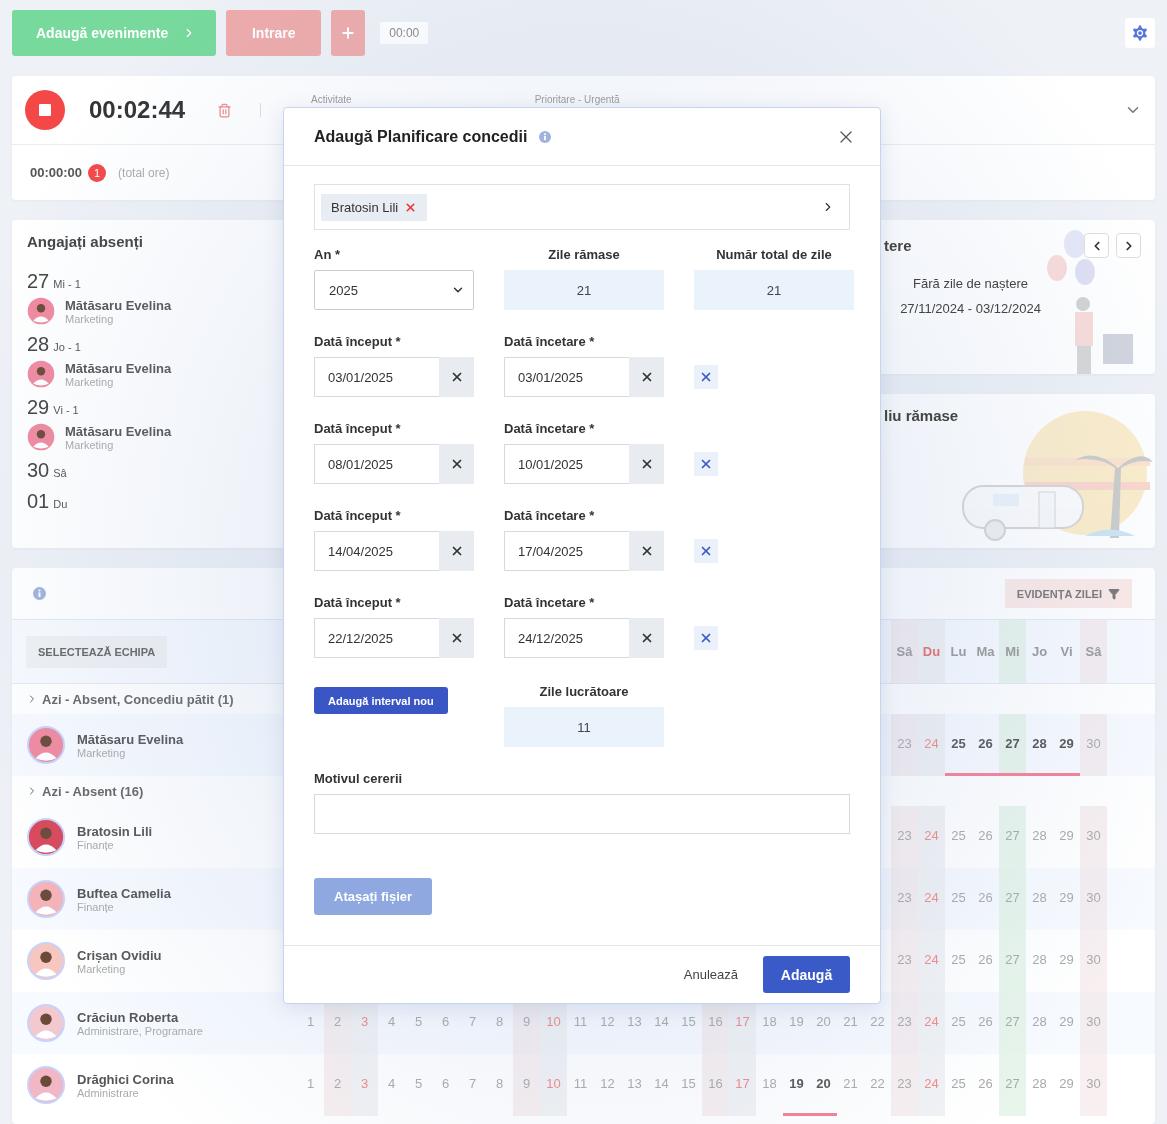  What do you see at coordinates (553, 1021) in the screenshot?
I see `day-number: 10` at bounding box center [553, 1021].